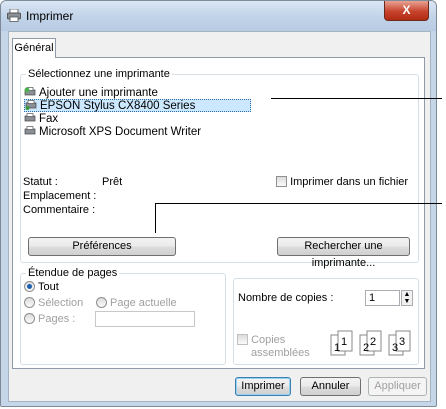 Image resolution: width=446 pixels, height=409 pixels. I want to click on cancel-button: Annuler, so click(330, 386).